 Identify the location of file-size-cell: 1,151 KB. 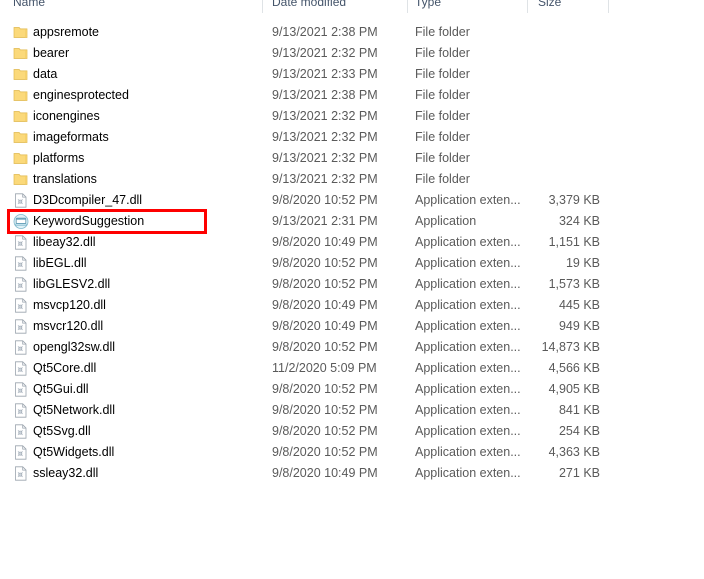
(574, 242).